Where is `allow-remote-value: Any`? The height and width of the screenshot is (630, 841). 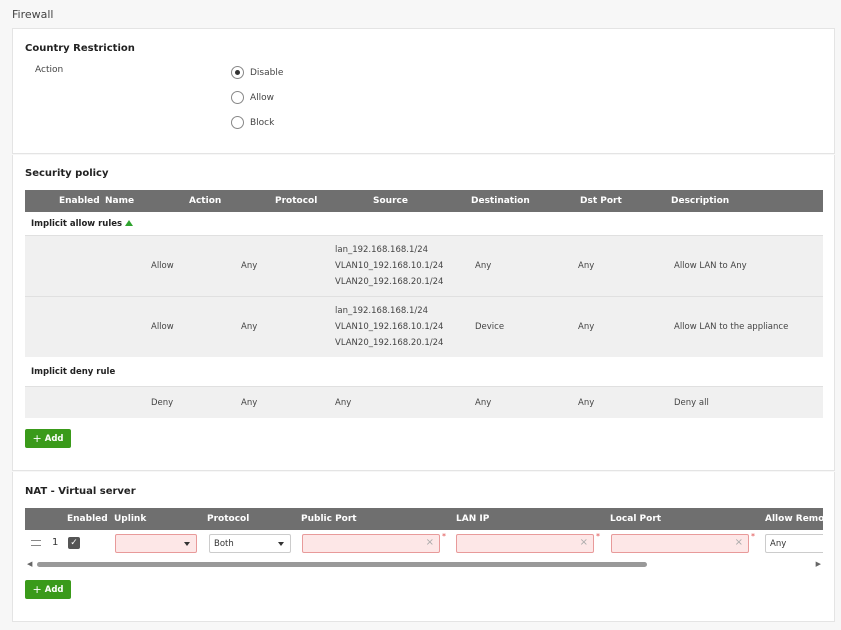
allow-remote-value: Any is located at coordinates (778, 544).